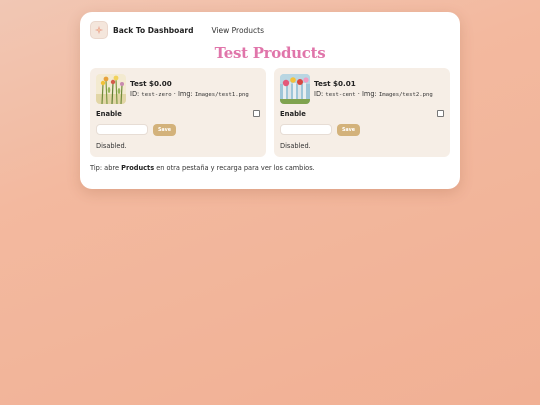 The image size is (540, 405). I want to click on view-products-link: View Products, so click(237, 30).